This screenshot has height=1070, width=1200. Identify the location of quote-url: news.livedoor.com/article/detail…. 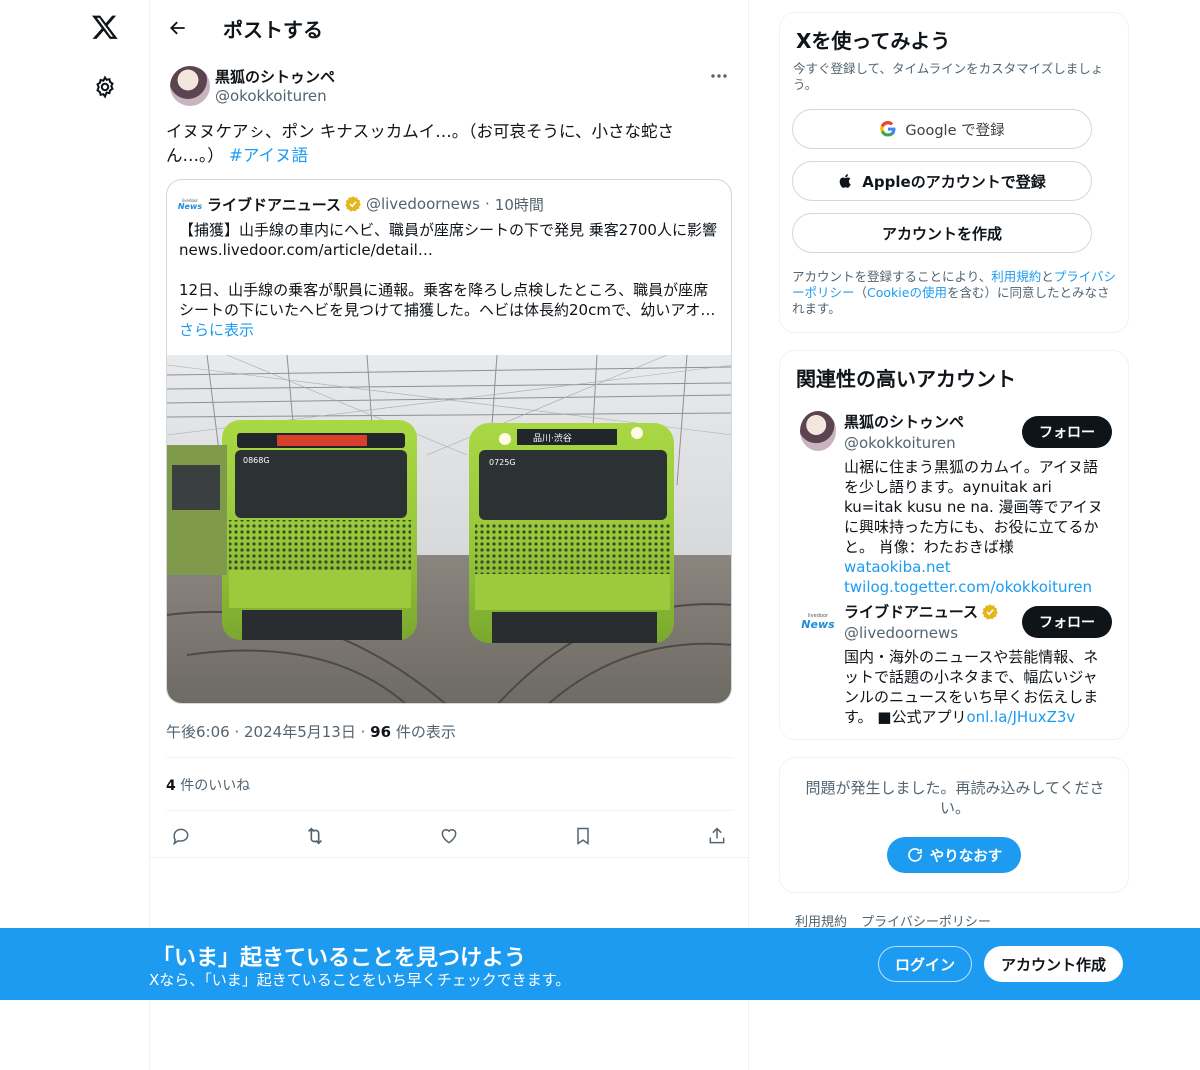
(306, 250).